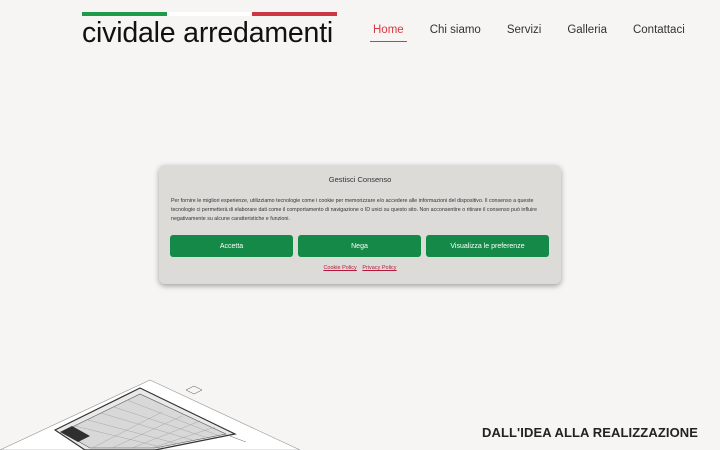 The image size is (720, 450). Describe the element at coordinates (150, 414) in the screenshot. I see `floor-plan-illustration` at that location.